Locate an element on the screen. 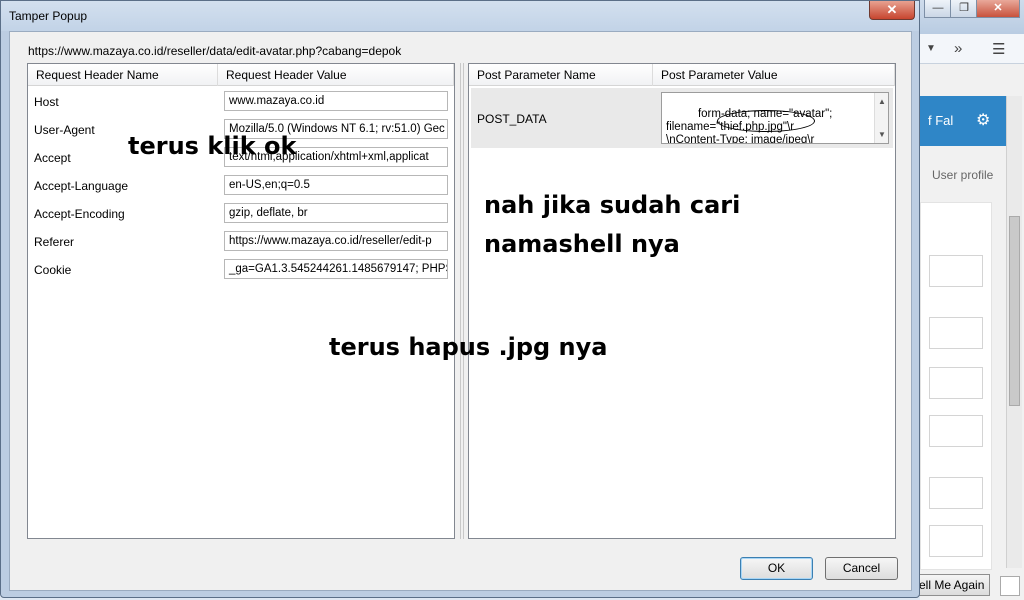  table-row: Accept-Encoding gzip, deflate, br is located at coordinates (241, 214).